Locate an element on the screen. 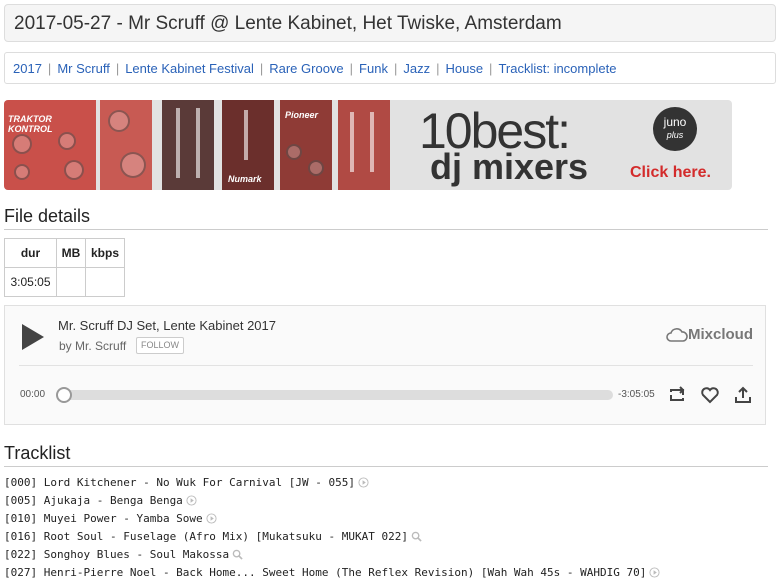  banner-tile-label: Pioneer is located at coordinates (302, 115).